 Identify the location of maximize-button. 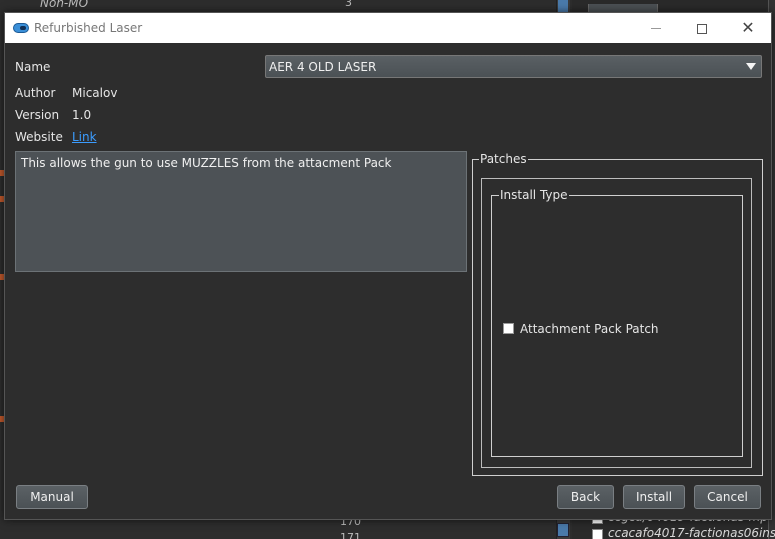
(702, 28).